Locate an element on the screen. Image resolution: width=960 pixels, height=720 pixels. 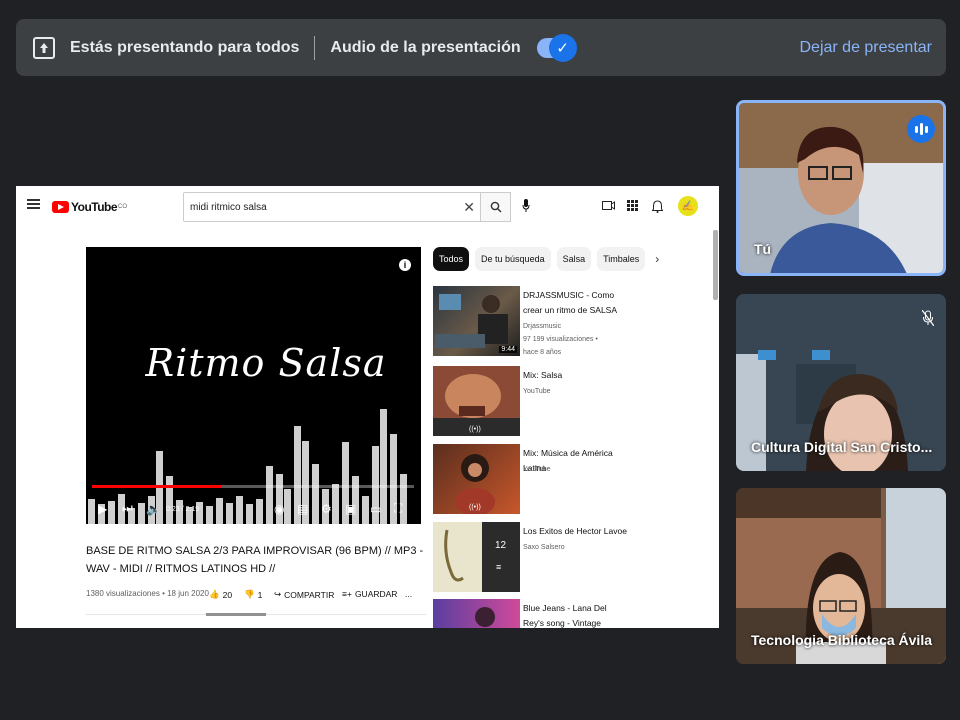
scrollbar is located at coordinates (715, 265).